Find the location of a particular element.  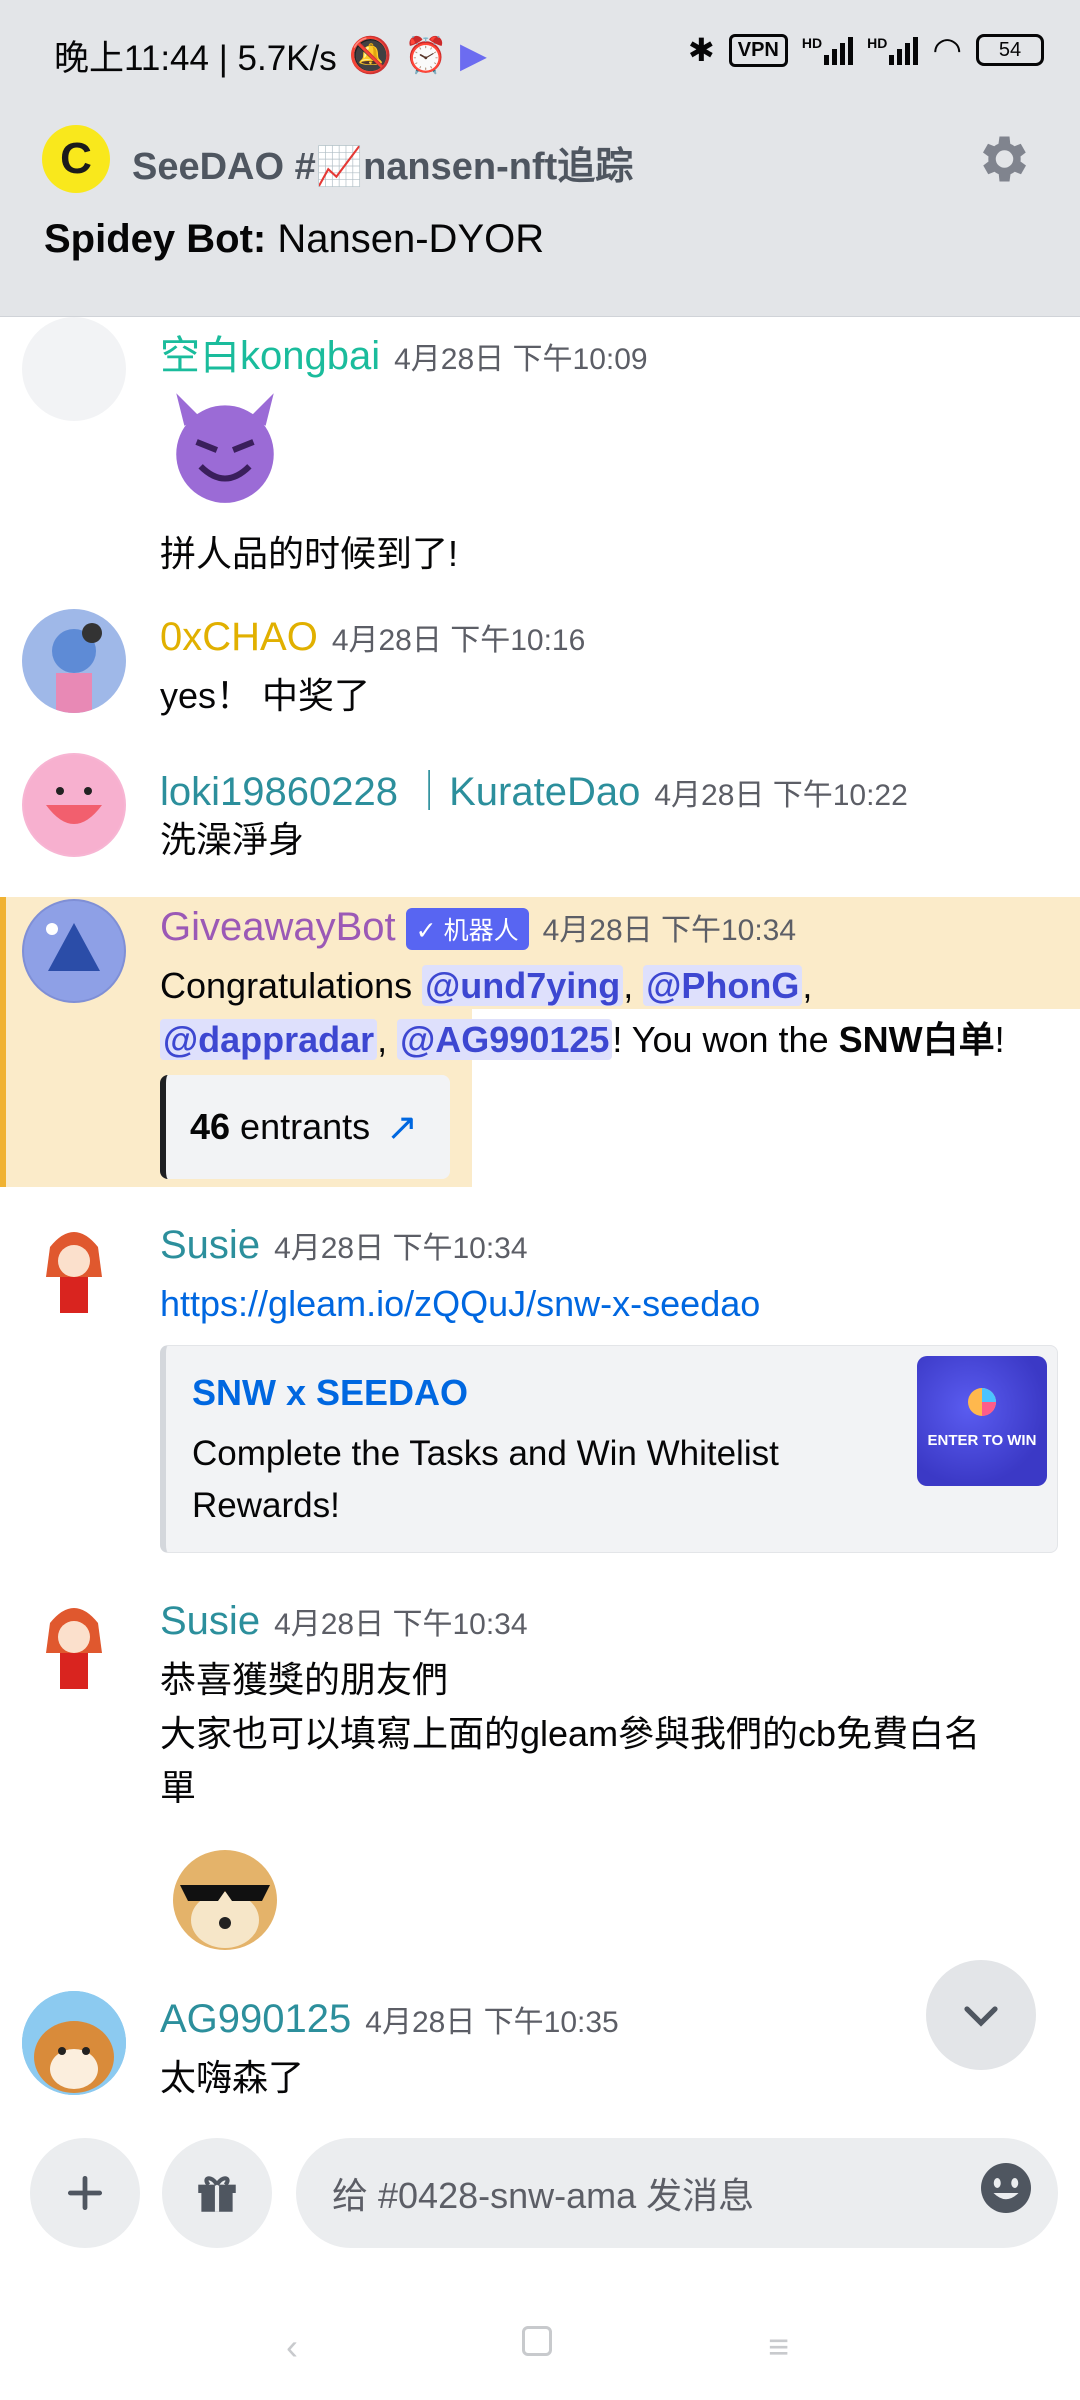

message-line: 大家也可以填寫上面的gleam參與我們的cb免費白名 is located at coordinates (570, 1733).